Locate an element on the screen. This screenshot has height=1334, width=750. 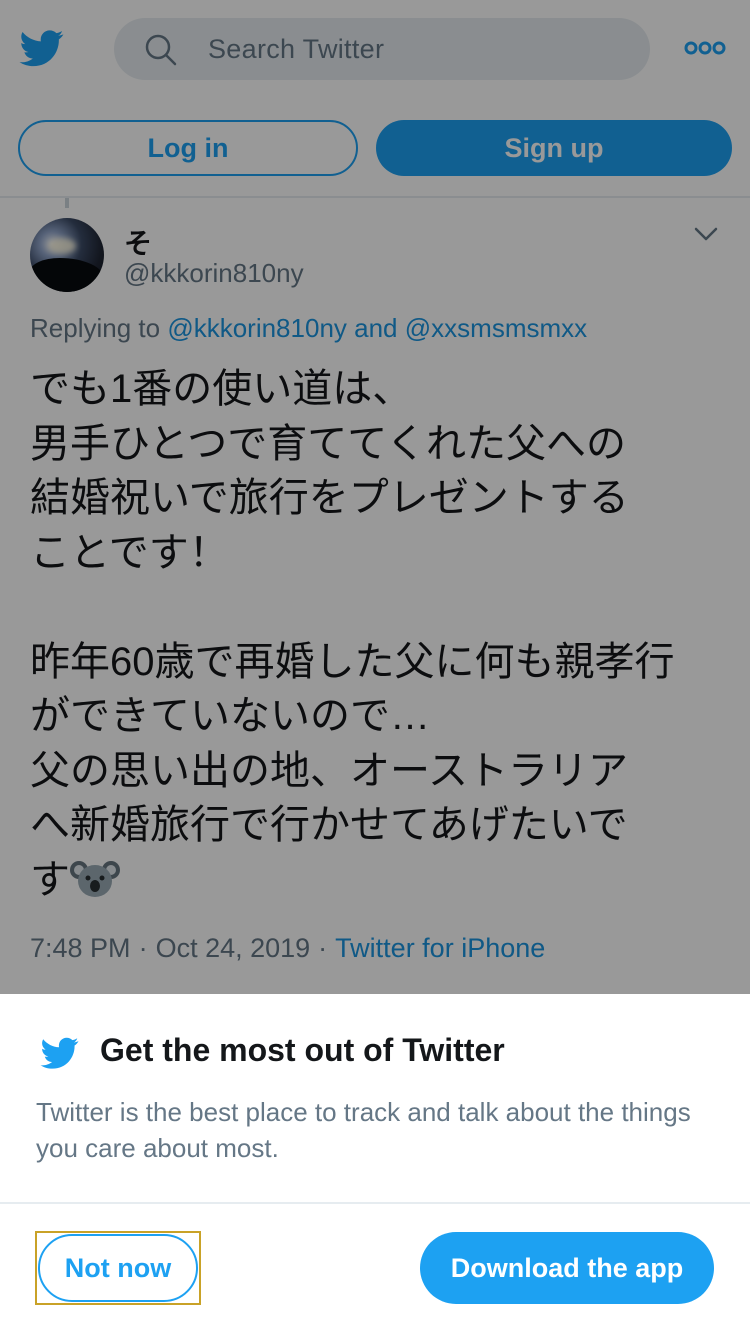
twitter-bird-icon is located at coordinates (59, 1053).